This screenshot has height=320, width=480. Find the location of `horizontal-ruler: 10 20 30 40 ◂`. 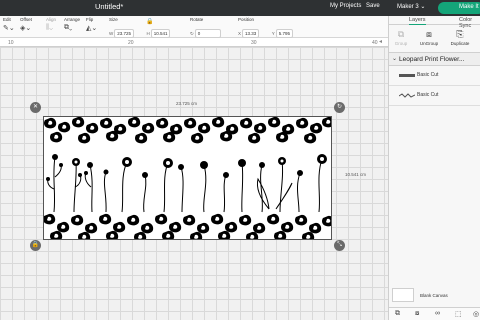

horizontal-ruler: 10 20 30 40 ◂ is located at coordinates (194, 42).